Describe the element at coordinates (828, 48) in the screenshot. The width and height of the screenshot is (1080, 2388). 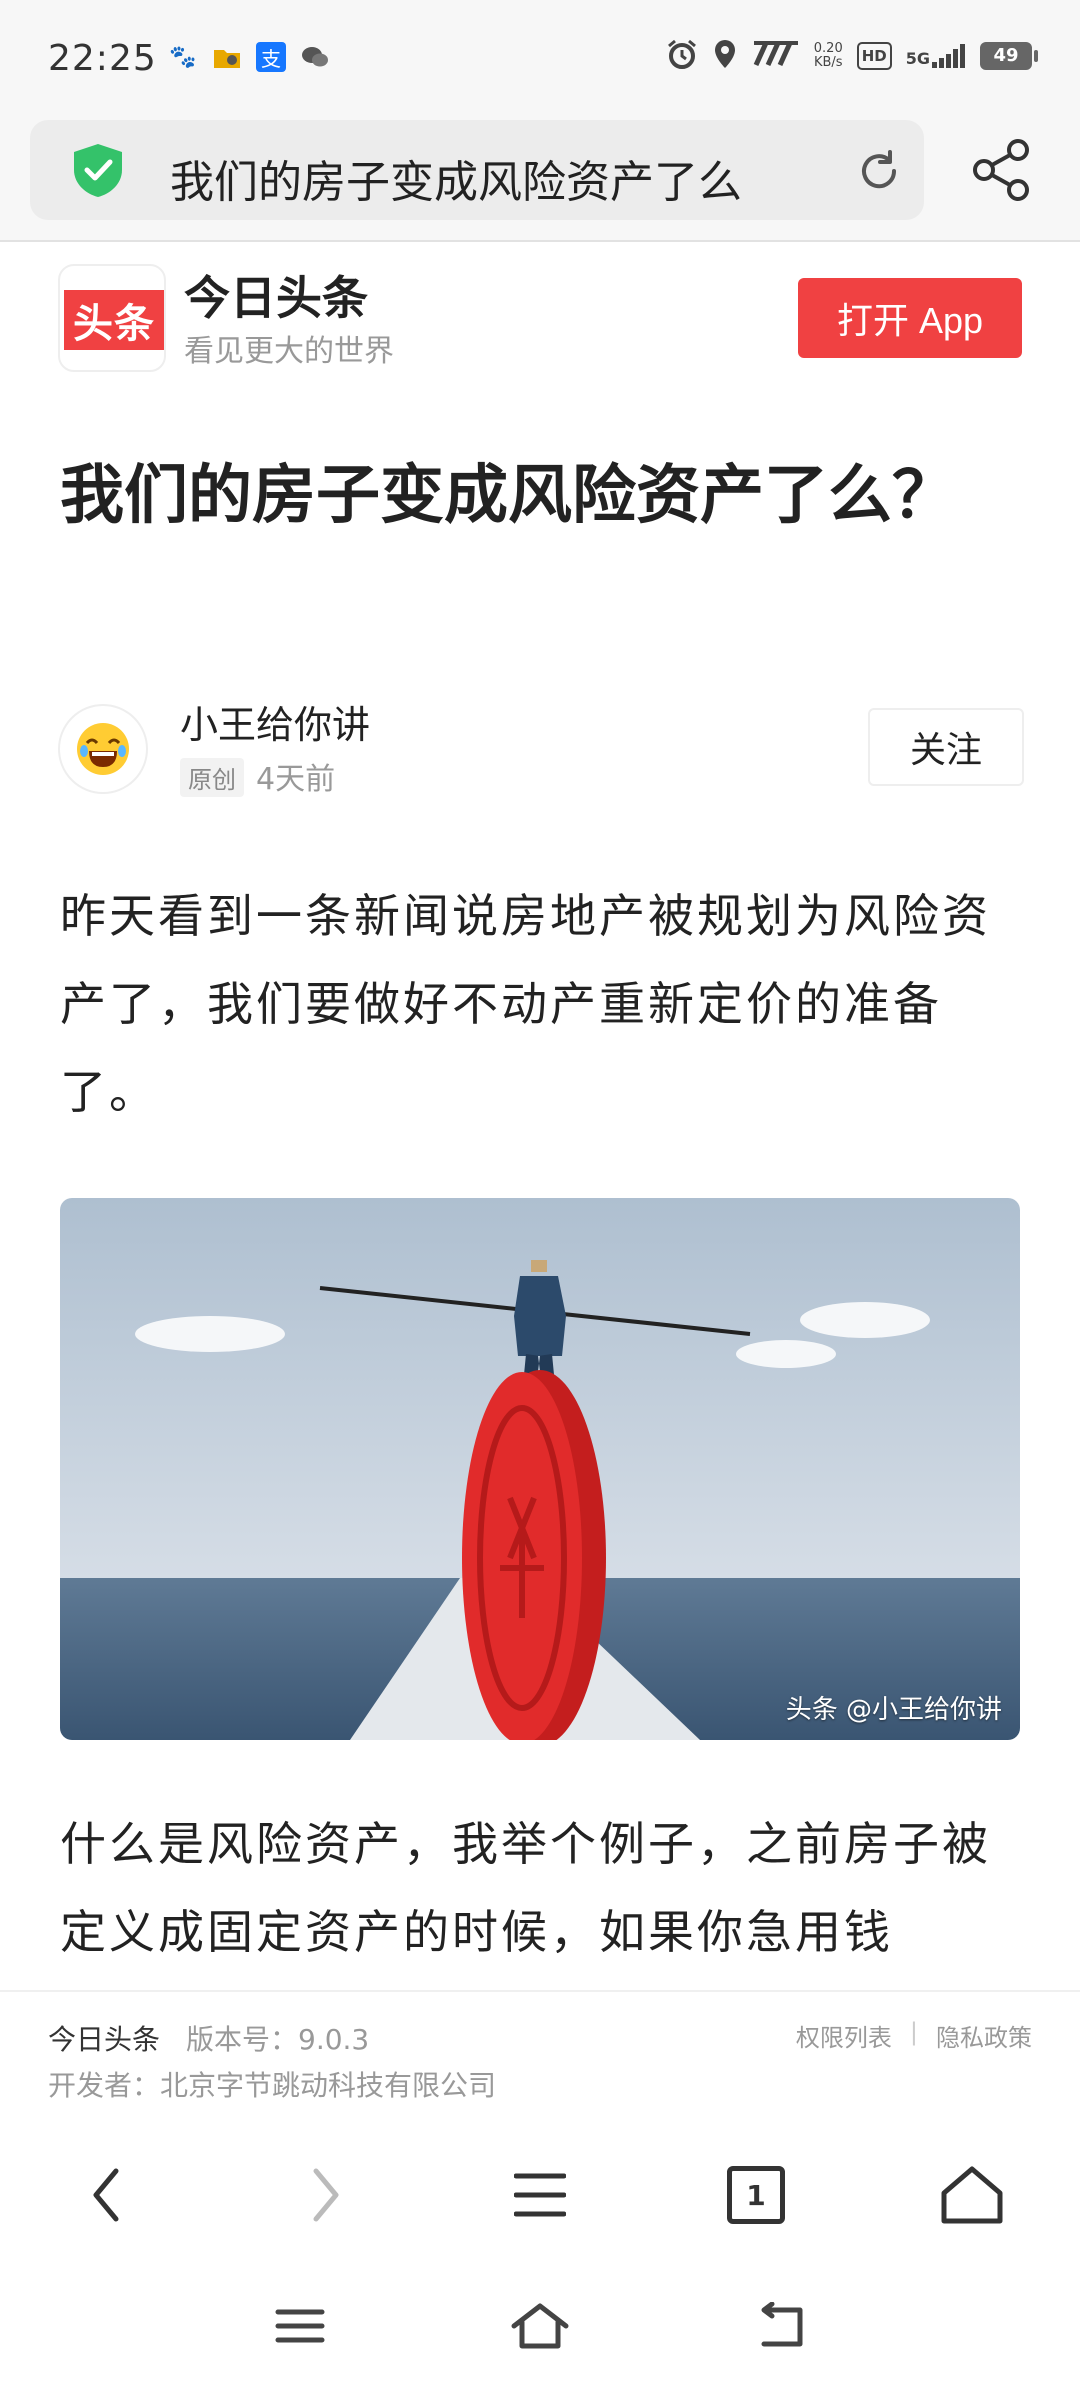
I see `network-speed-value: 0.20` at that location.